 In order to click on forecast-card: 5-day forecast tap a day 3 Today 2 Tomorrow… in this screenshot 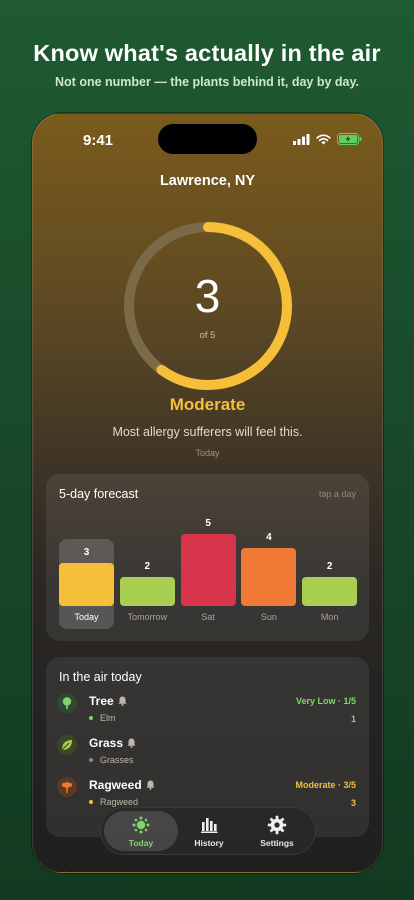, I will do `click(207, 557)`.